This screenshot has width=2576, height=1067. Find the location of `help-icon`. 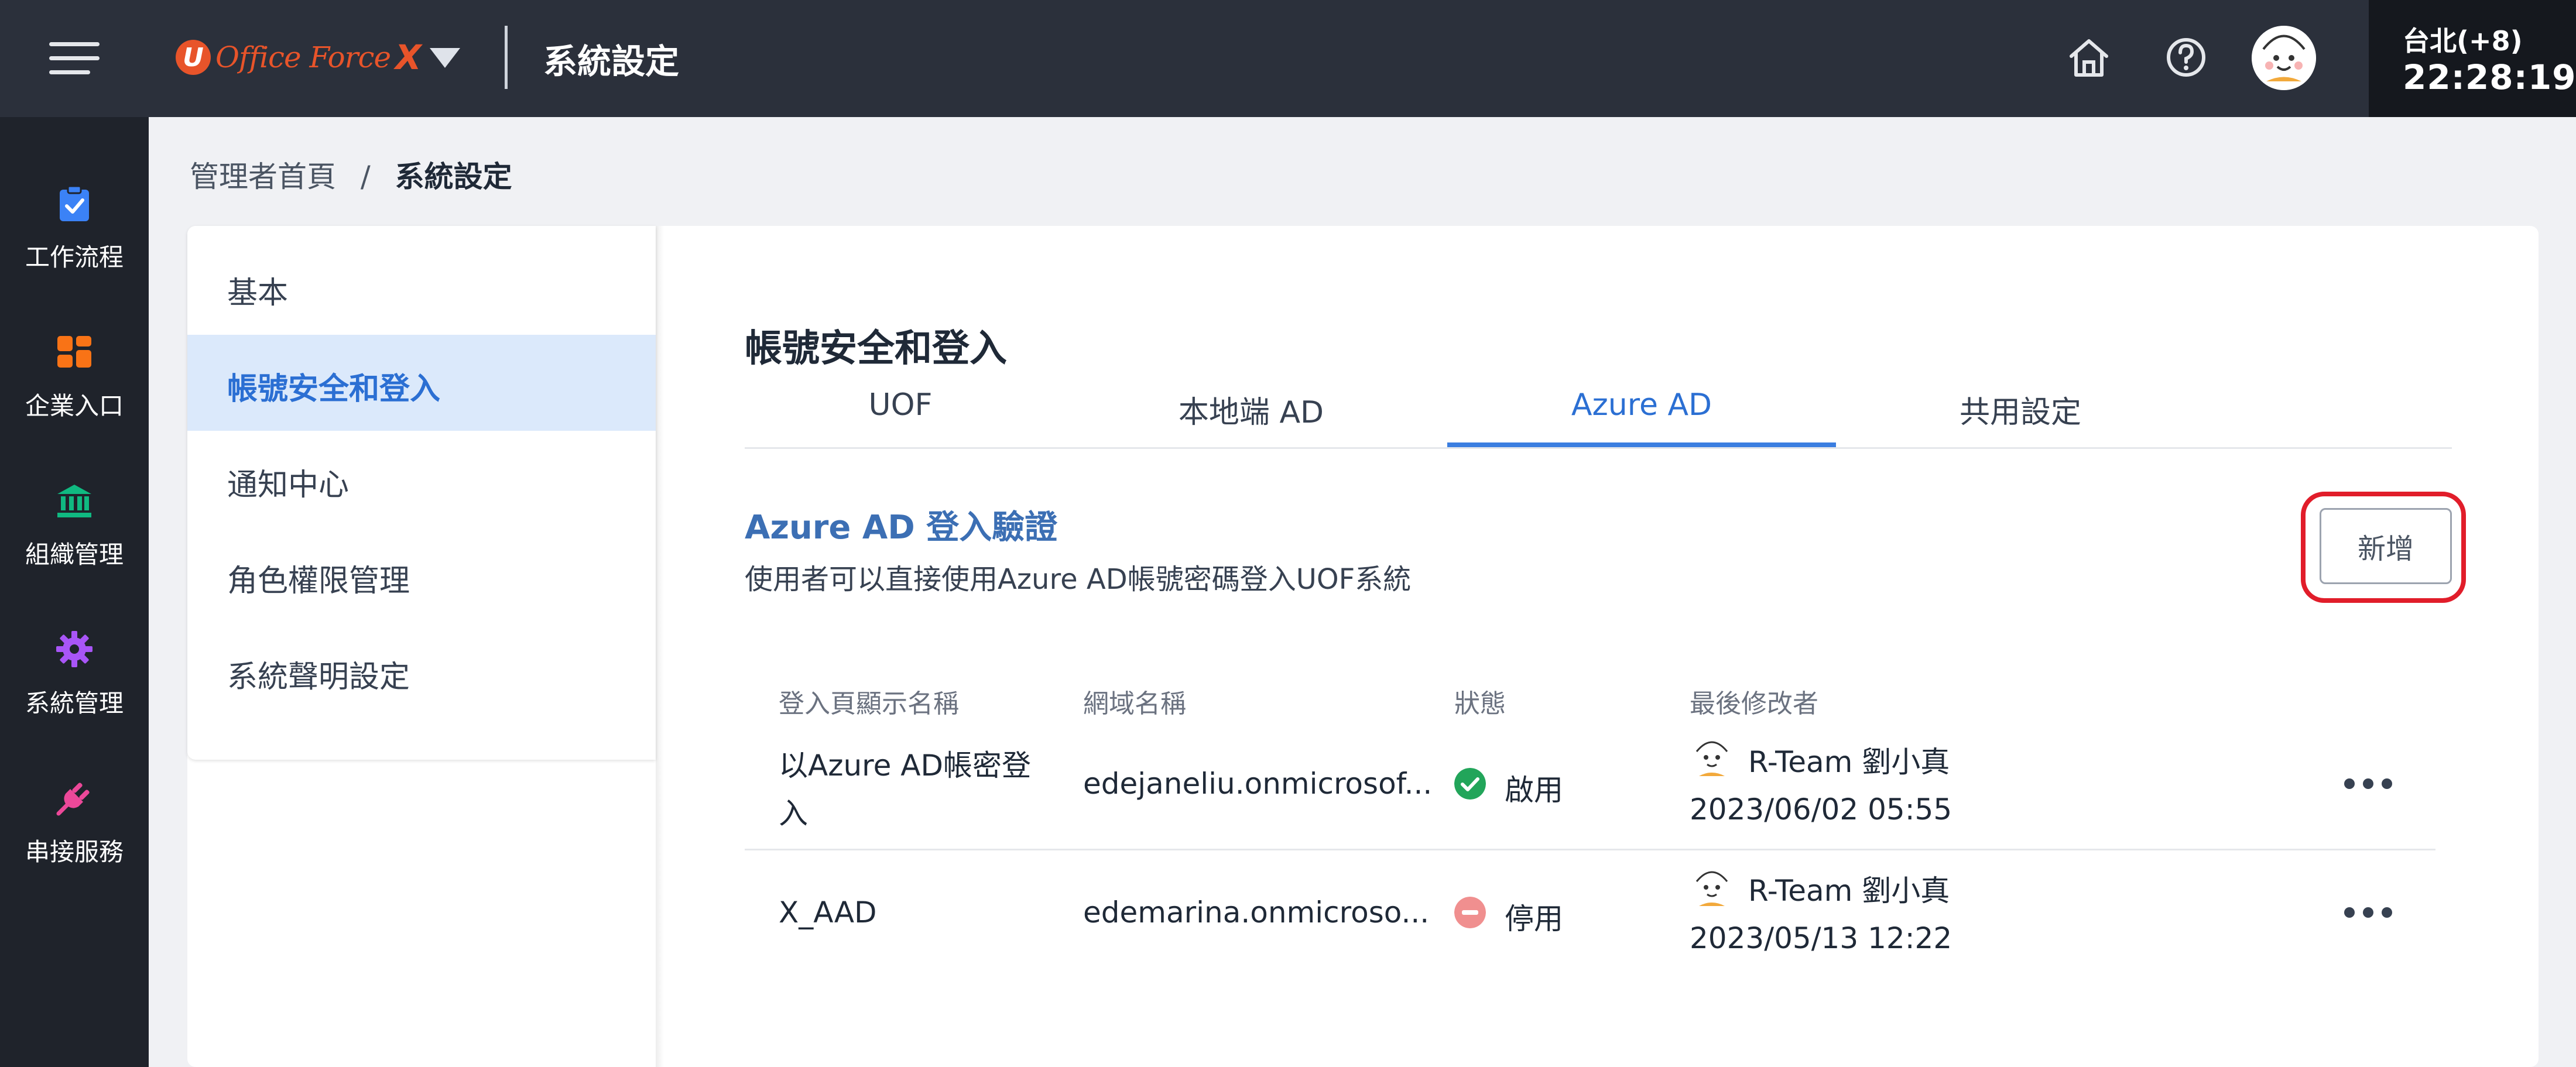

help-icon is located at coordinates (2186, 57).